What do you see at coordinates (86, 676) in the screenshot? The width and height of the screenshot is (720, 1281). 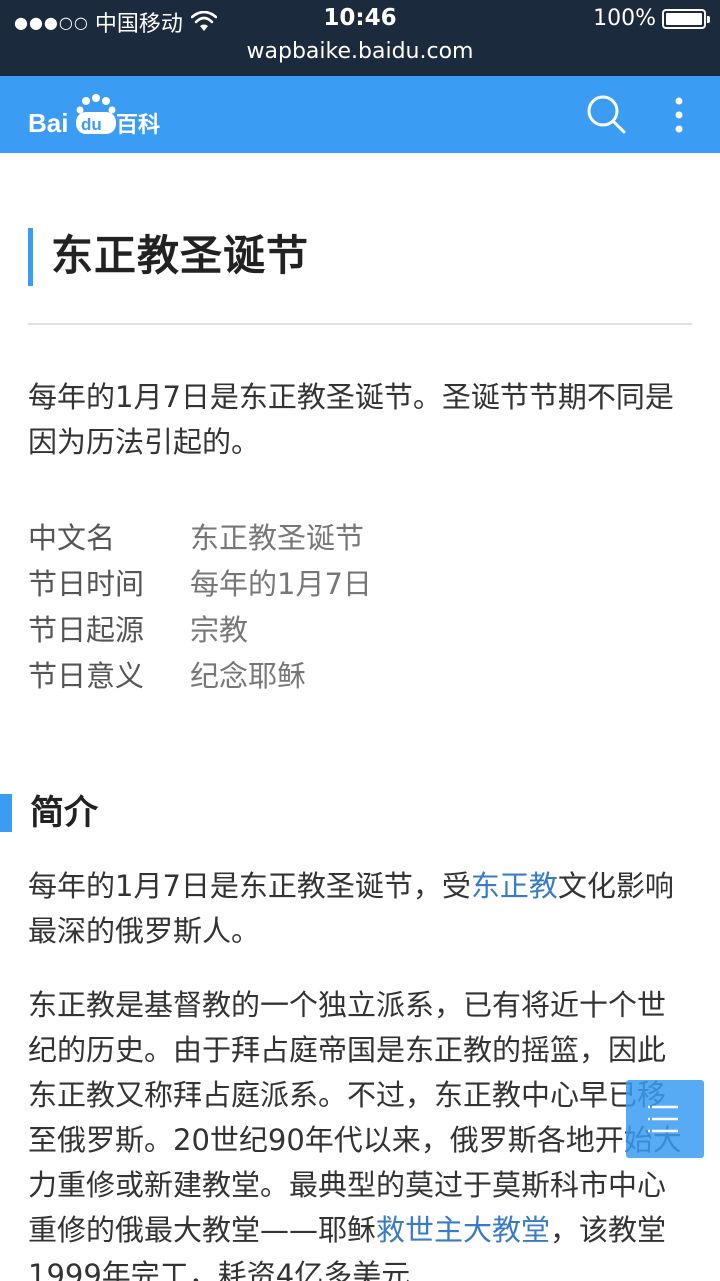 I see `infobox-key: 节日意义` at bounding box center [86, 676].